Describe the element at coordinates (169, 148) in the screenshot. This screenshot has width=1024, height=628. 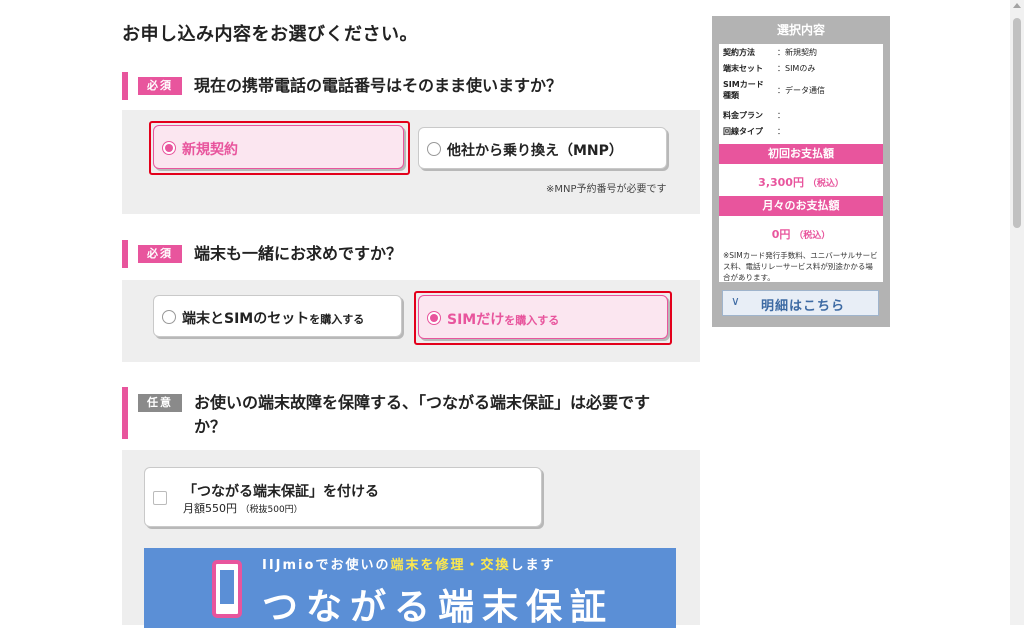
I see `radio-new-contract` at that location.